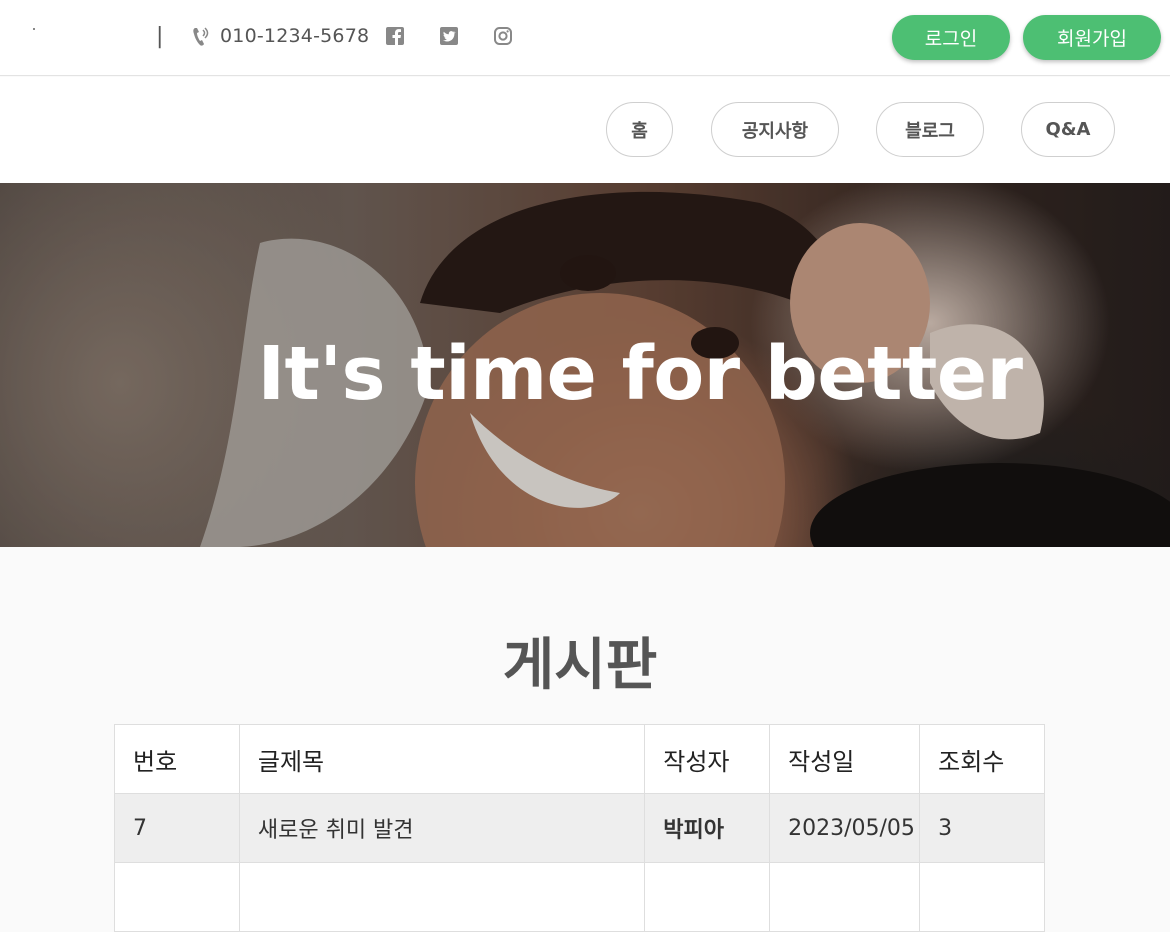 The image size is (1170, 932). What do you see at coordinates (951, 37) in the screenshot?
I see `login-button: 로그인` at bounding box center [951, 37].